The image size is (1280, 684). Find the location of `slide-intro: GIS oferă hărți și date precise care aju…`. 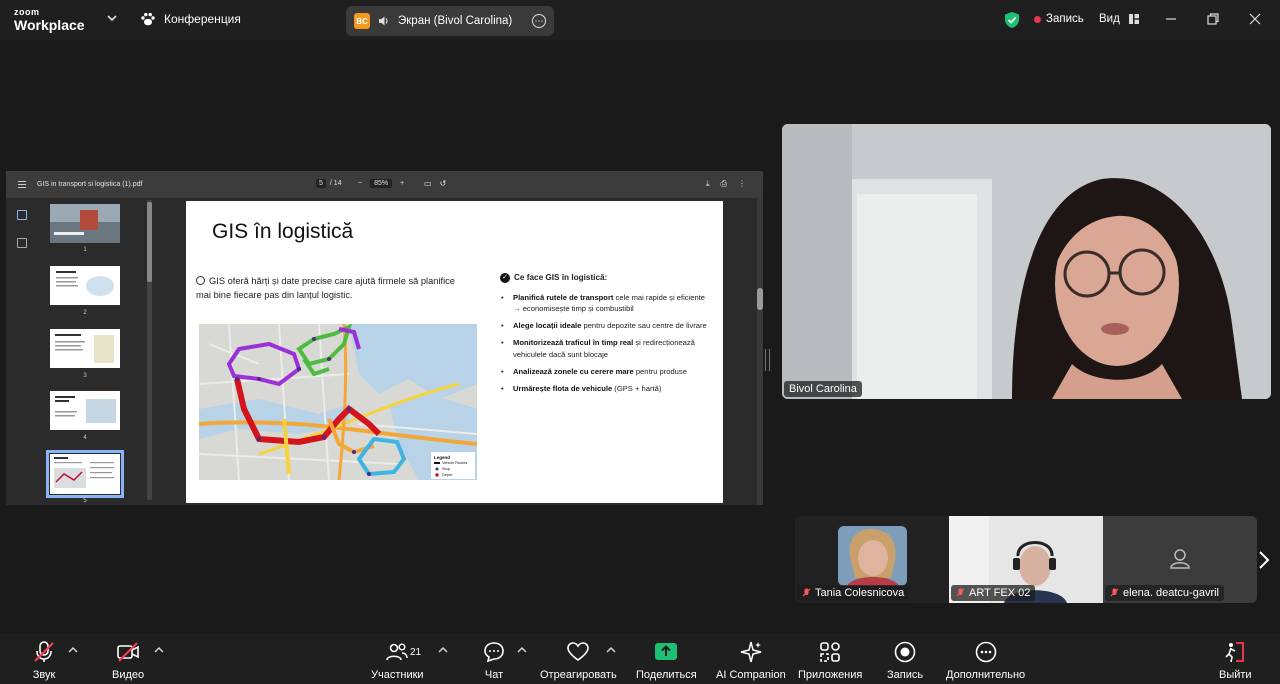

slide-intro: GIS oferă hărți și date precise care aju… is located at coordinates (331, 288).